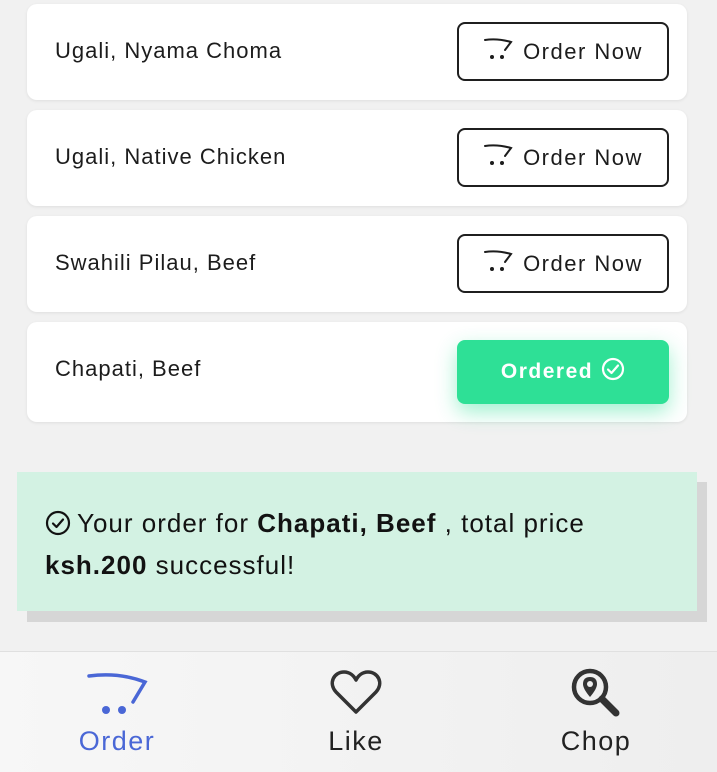 The image size is (717, 772). I want to click on menu-card: Swahili Pilau, Beef Order Now, so click(357, 264).